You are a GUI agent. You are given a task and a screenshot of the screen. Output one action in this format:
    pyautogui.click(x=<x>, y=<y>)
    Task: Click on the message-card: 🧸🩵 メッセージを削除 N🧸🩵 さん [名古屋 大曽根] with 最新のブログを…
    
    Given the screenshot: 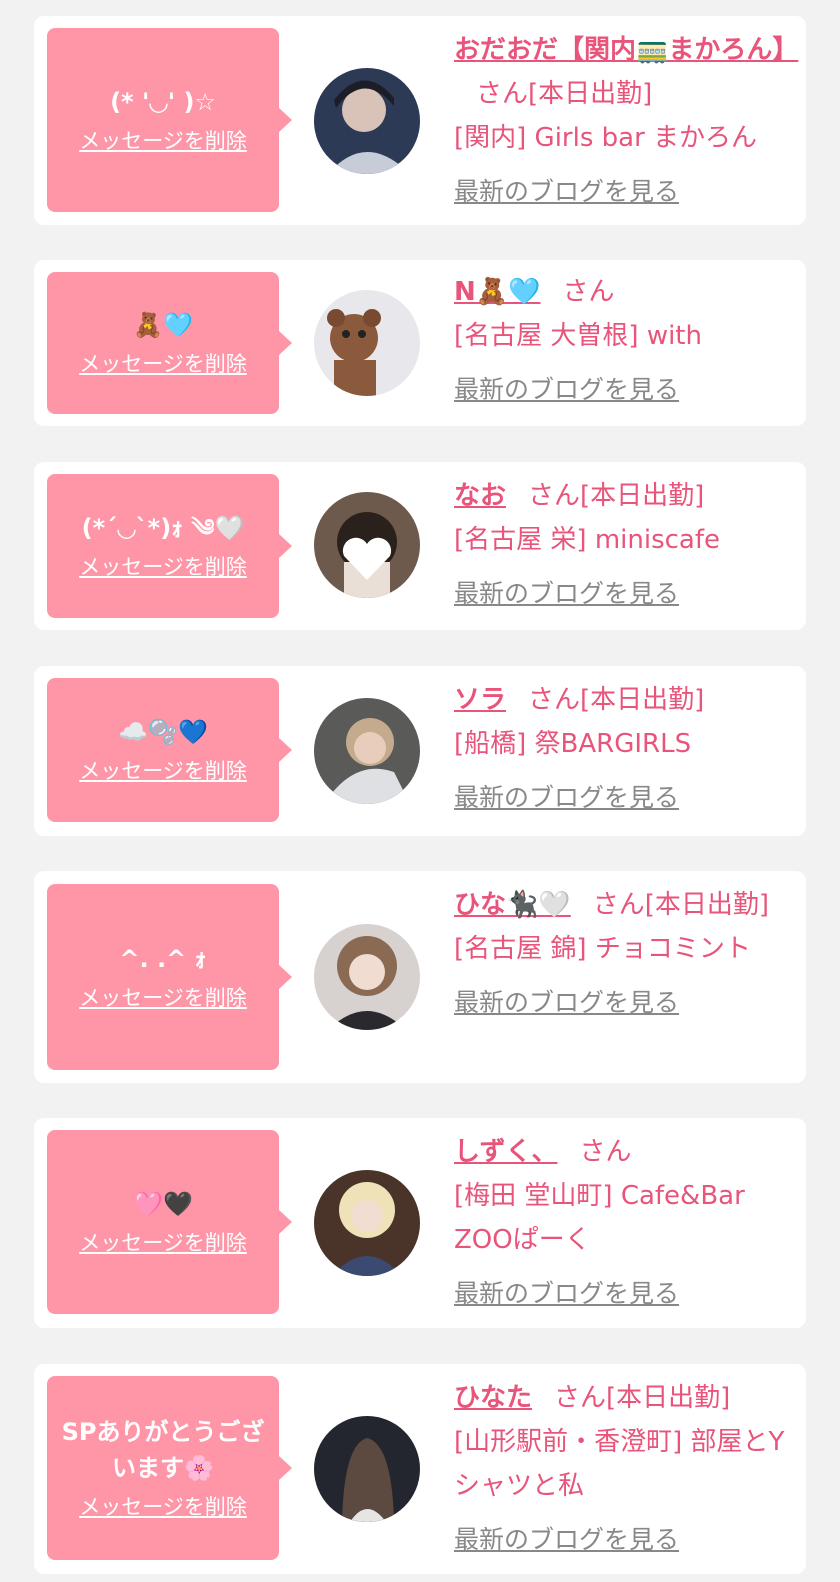 What is the action you would take?
    pyautogui.click(x=420, y=343)
    